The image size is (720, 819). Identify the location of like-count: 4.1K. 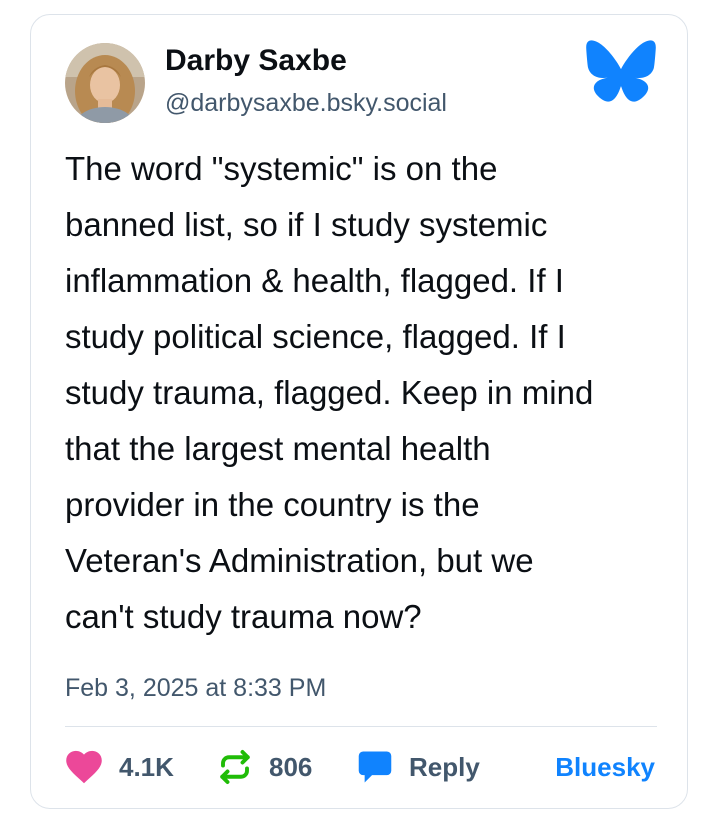
(146, 766).